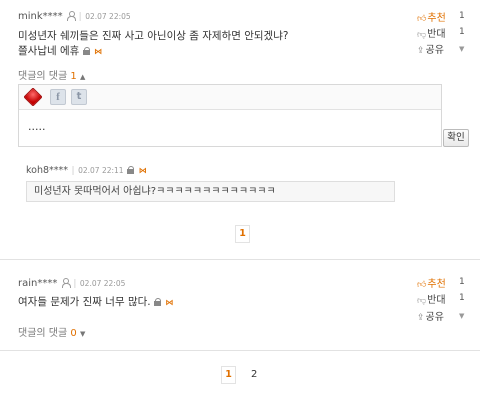 The image size is (480, 409). Describe the element at coordinates (60, 51) in the screenshot. I see `comment-text-line-2: 쯜사납네 에휴 ⋈` at that location.